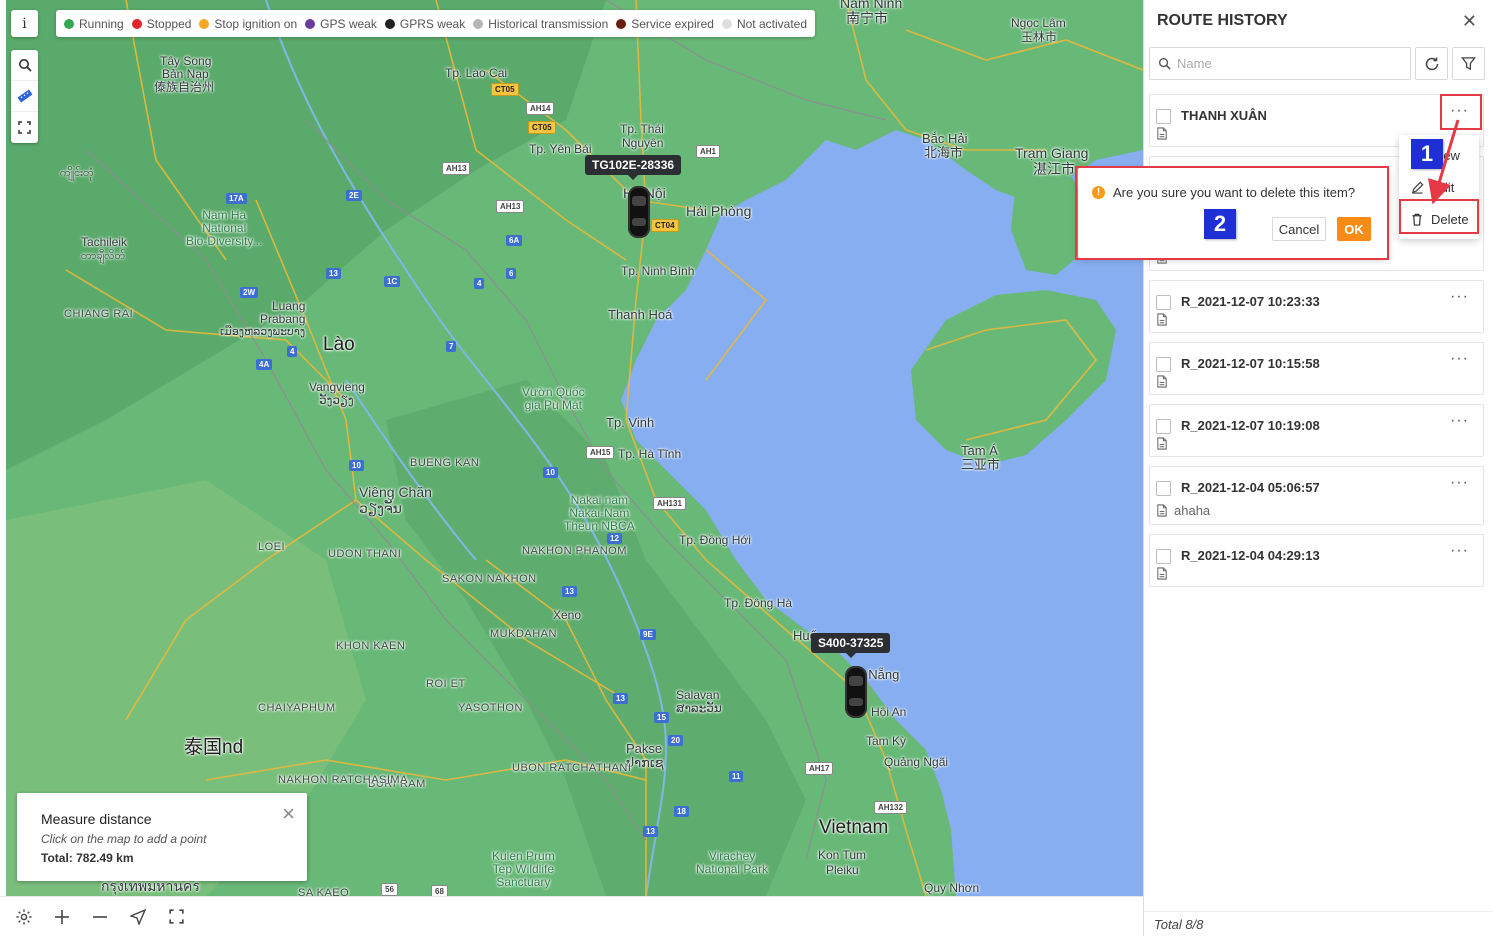 Image resolution: width=1493 pixels, height=936 pixels. Describe the element at coordinates (348, 23) in the screenshot. I see `legend-label: GPS weak` at that location.